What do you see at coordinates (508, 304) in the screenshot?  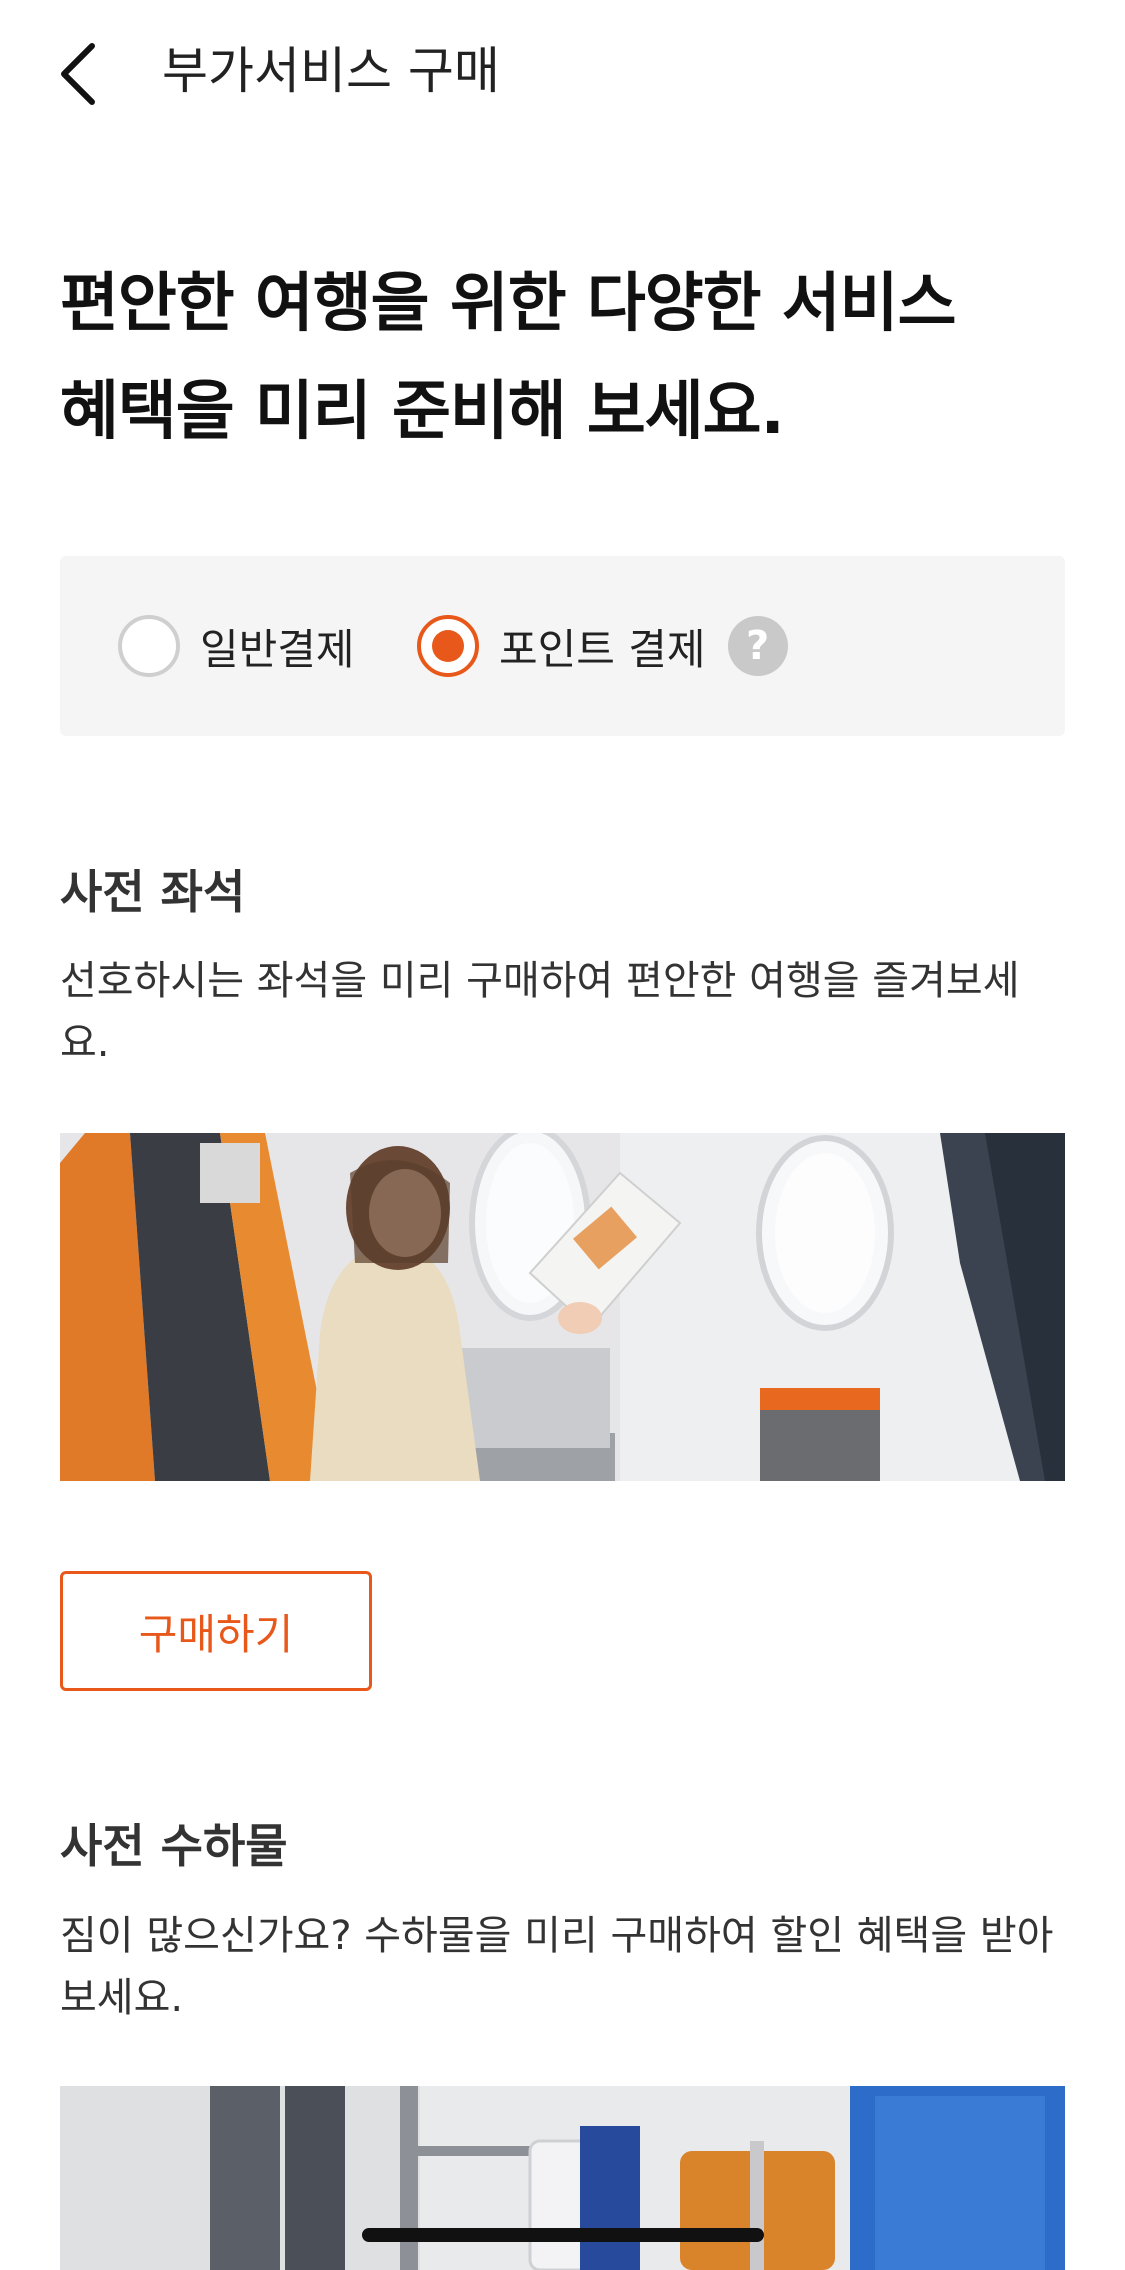 I see `hero-headline-line1: 편안한 여행을 위한 다양한 서비스` at bounding box center [508, 304].